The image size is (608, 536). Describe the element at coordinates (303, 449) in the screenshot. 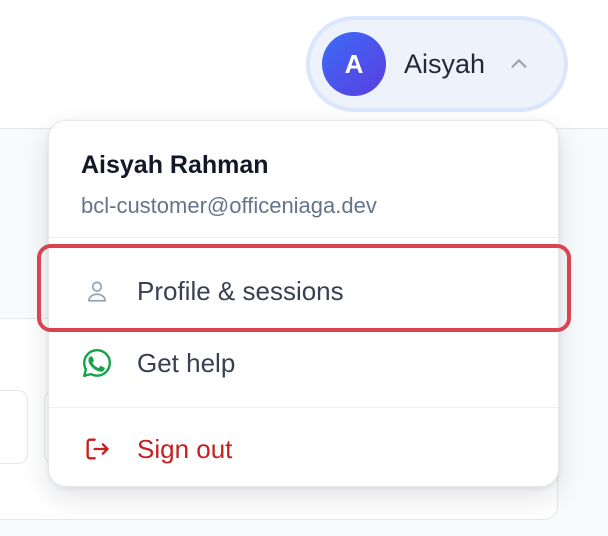

I see `menu-item-sign-out: Sign out` at that location.